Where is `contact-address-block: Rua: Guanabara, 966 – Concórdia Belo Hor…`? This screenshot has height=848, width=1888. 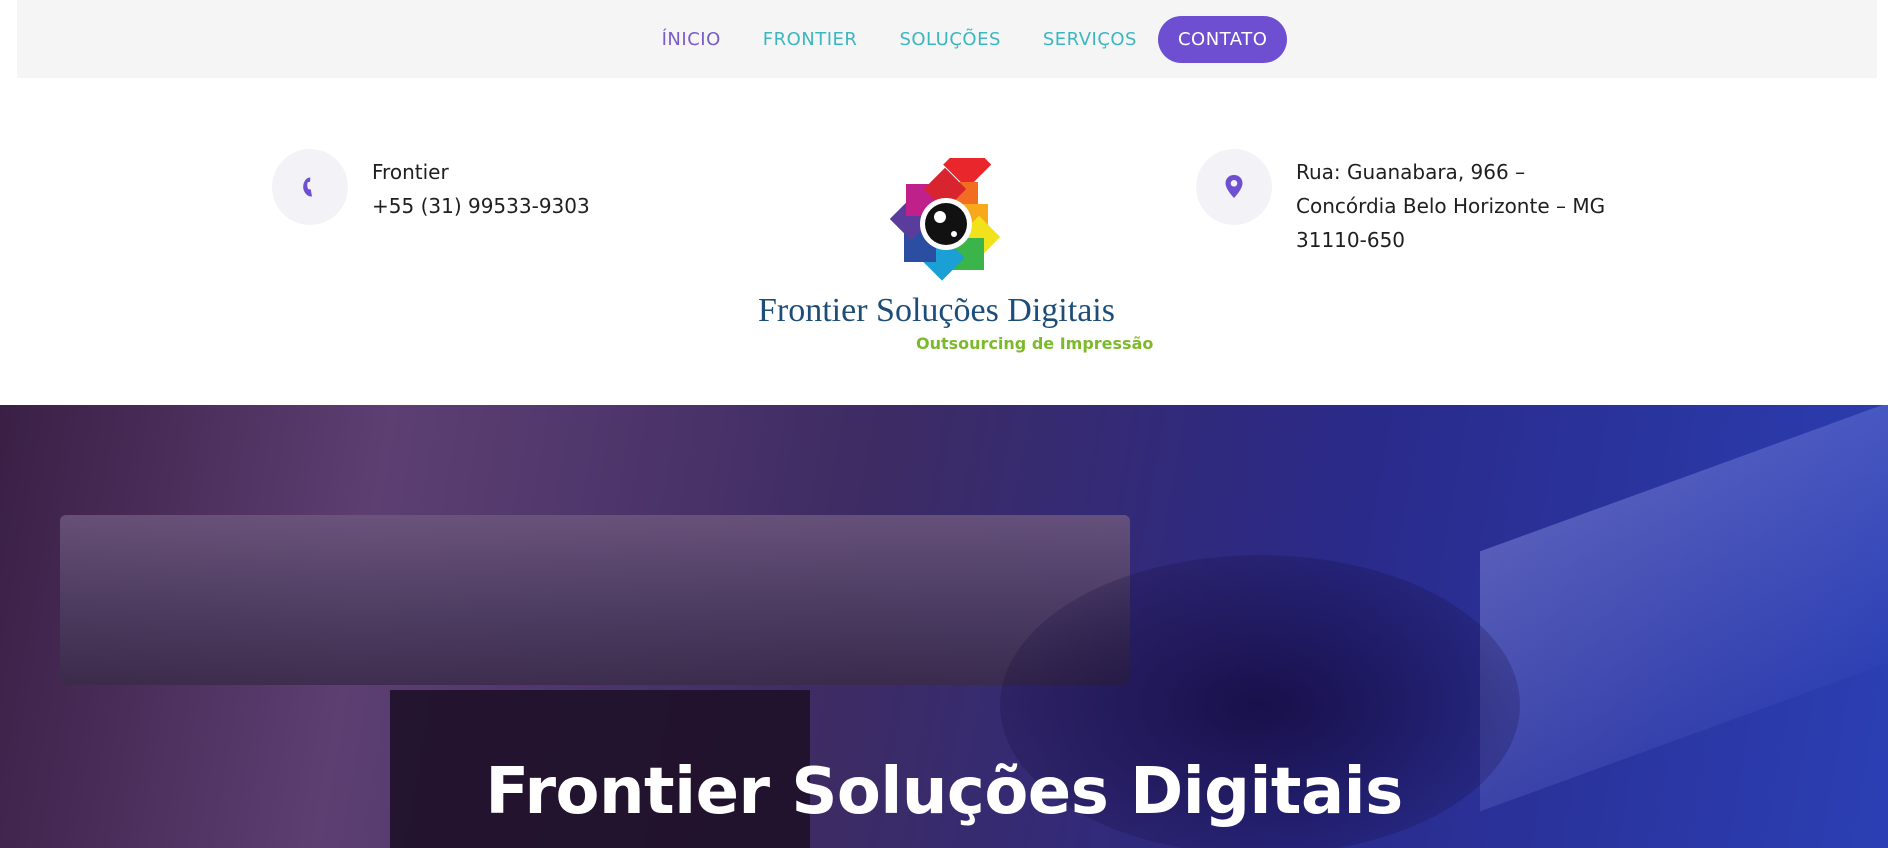 contact-address-block: Rua: Guanabara, 966 – Concórdia Belo Hor… is located at coordinates (1400, 203).